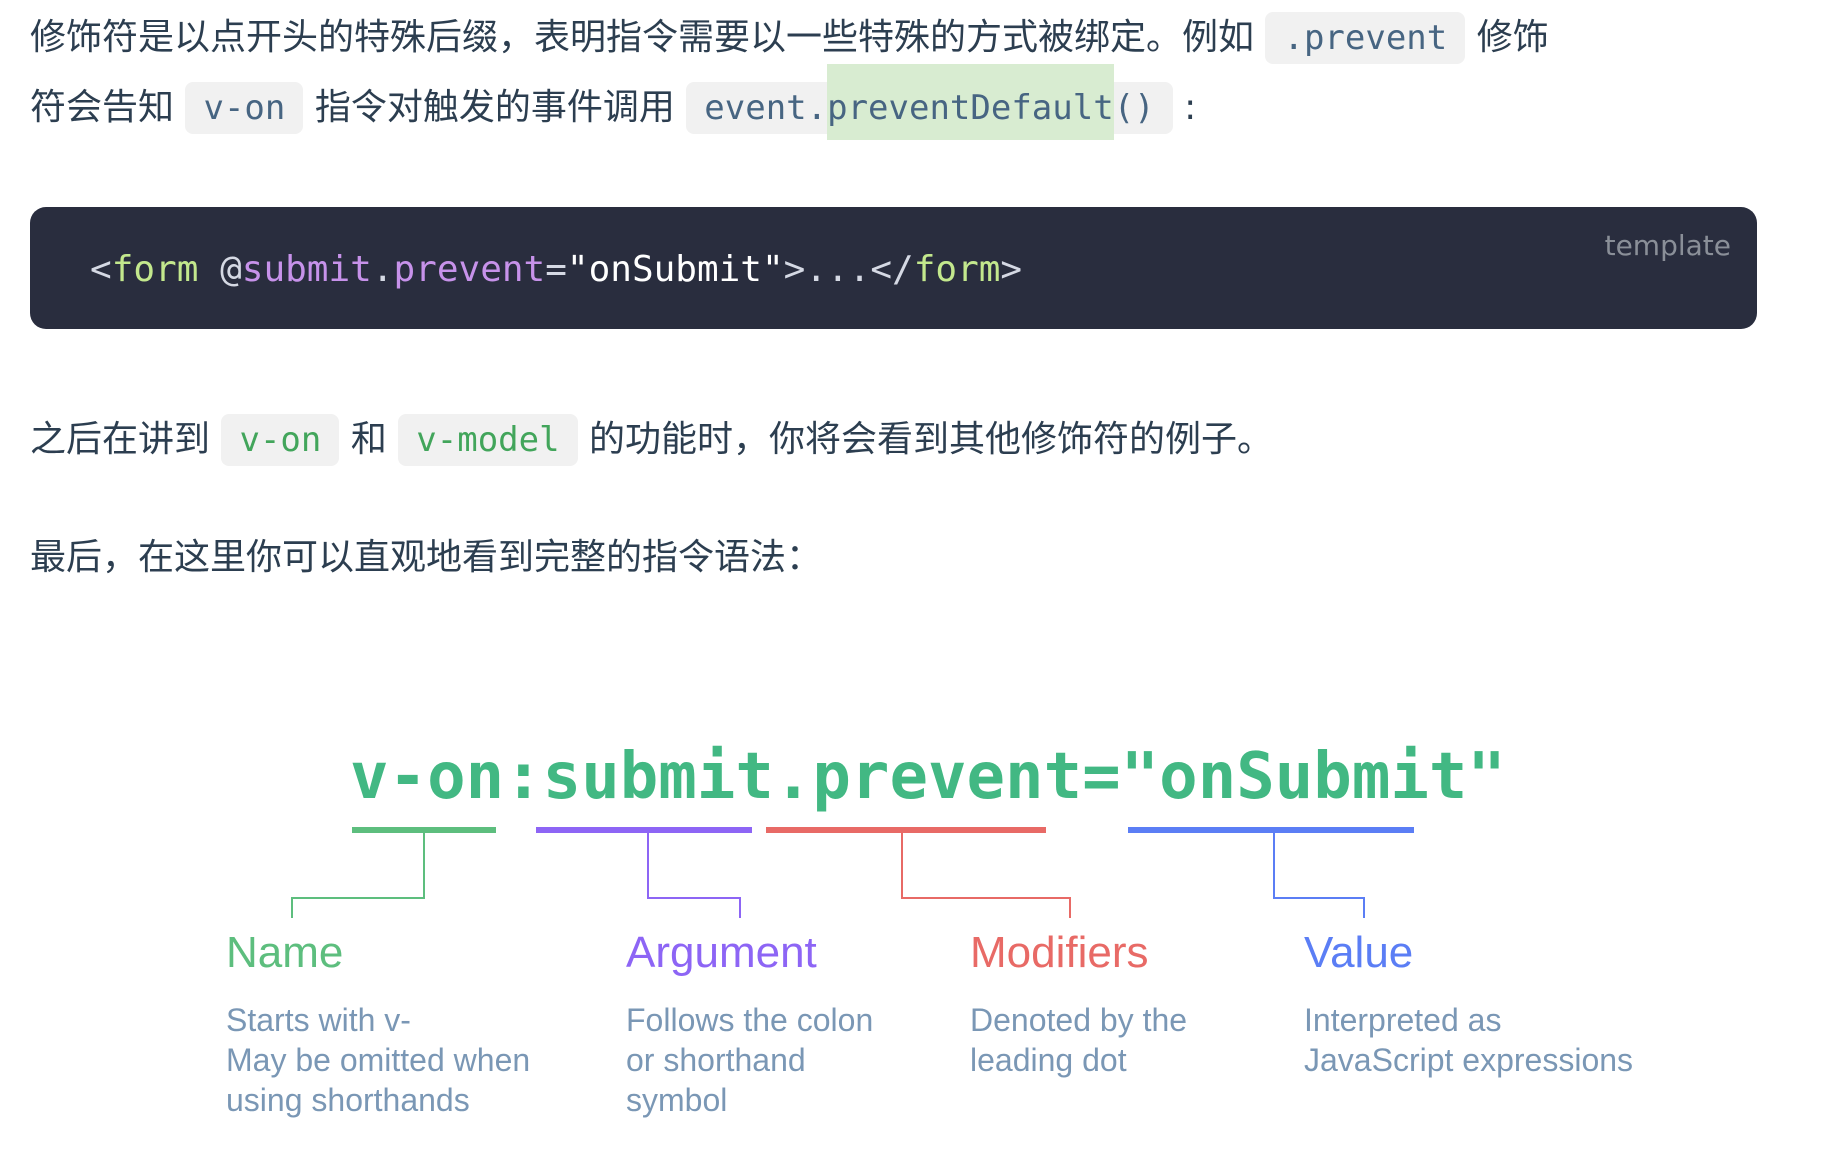 This screenshot has height=1154, width=1844. Describe the element at coordinates (970, 102) in the screenshot. I see `highlighted-code: preventDefault` at that location.